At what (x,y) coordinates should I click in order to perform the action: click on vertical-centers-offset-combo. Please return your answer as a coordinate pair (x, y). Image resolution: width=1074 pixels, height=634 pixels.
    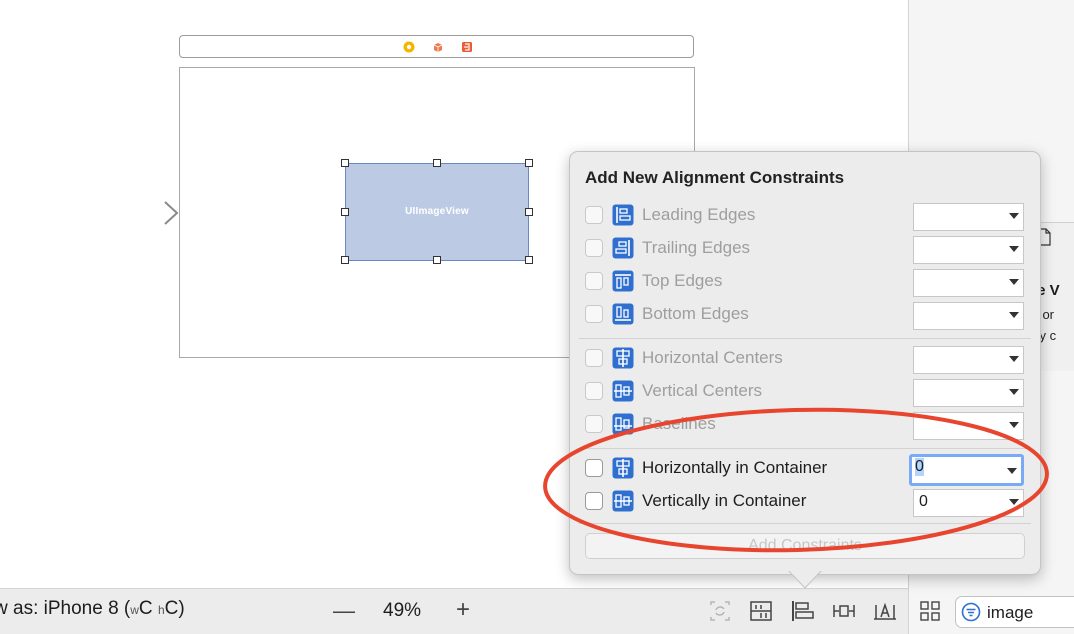
    Looking at the image, I should click on (968, 393).